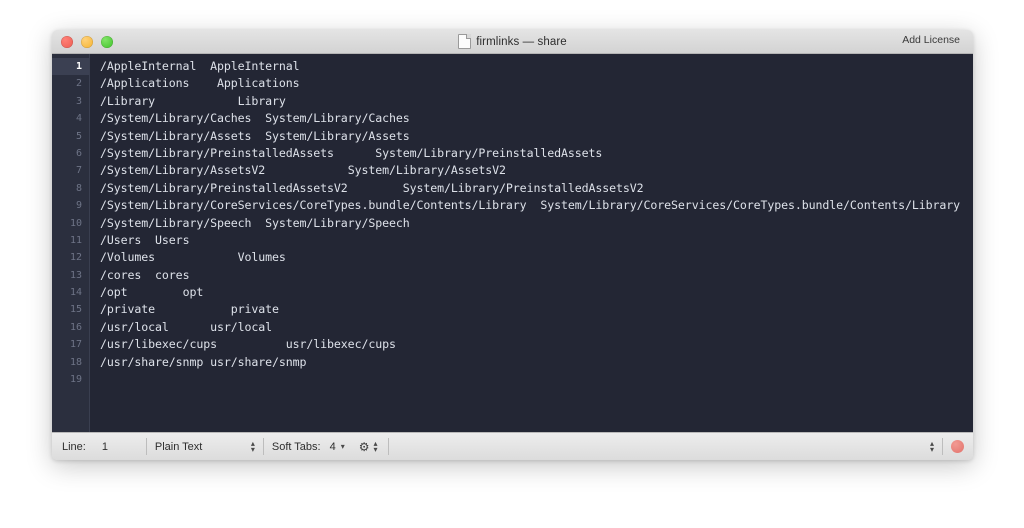  What do you see at coordinates (343, 446) in the screenshot?
I see `chevron-down-icon: ▾` at bounding box center [343, 446].